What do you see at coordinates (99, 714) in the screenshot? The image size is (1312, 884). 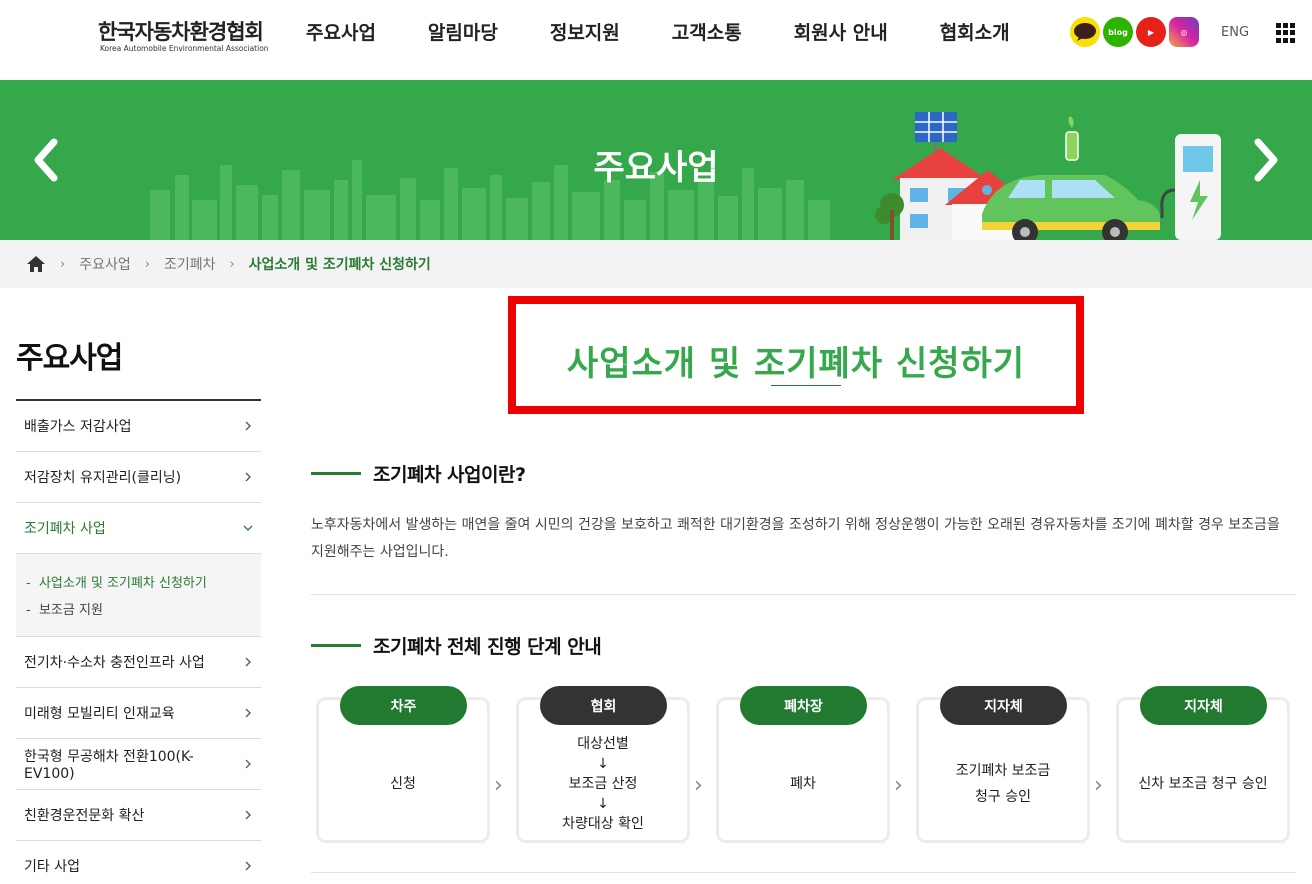 I see `sidebar-item-label: 미래형 모빌리티 인재교육` at bounding box center [99, 714].